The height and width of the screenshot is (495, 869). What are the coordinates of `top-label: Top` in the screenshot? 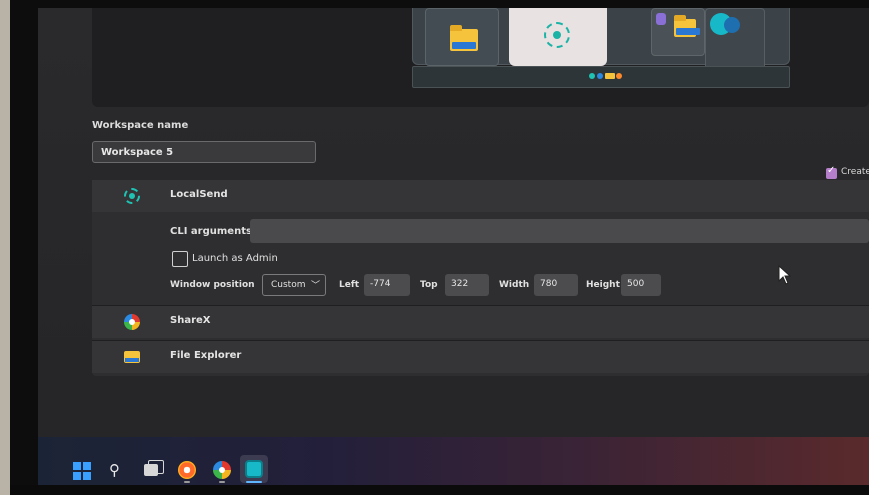 It's located at (429, 285).